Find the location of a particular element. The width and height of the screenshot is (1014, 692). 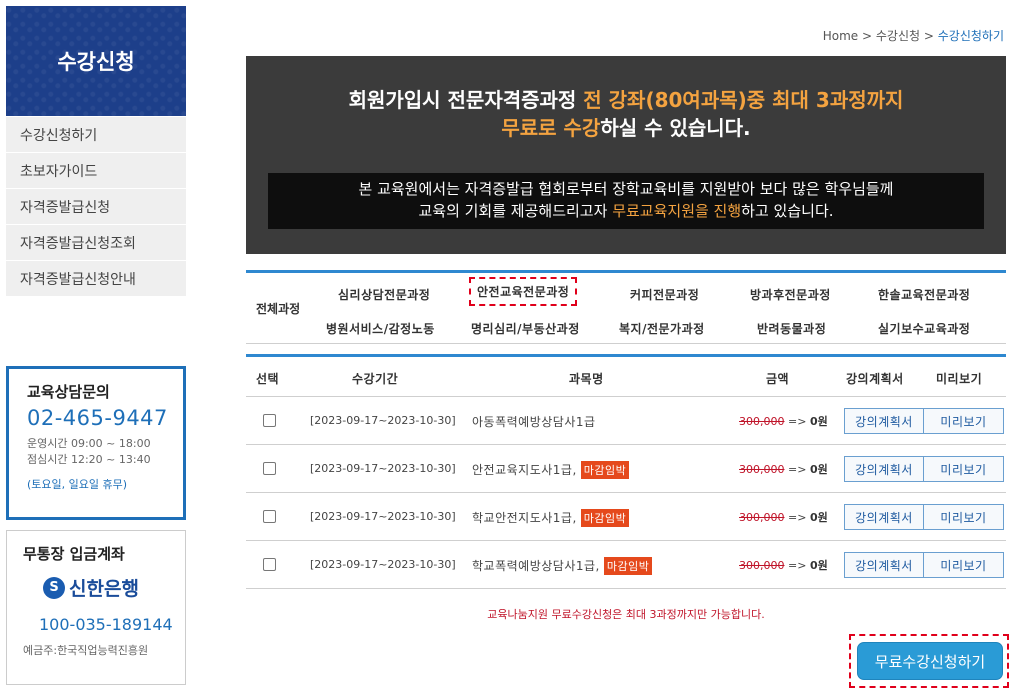

row-subject: 학교안전지도사1급, 마감임박 is located at coordinates (551, 518).